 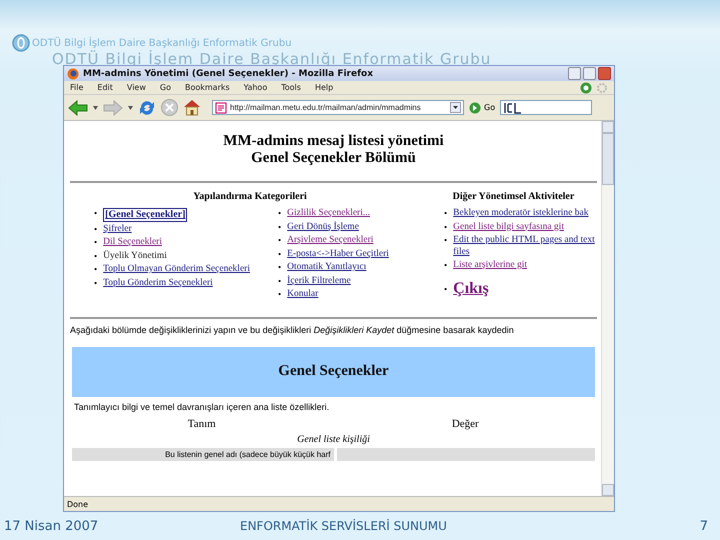 I want to click on table-cell: Bu listenin genel adı (sadece büyük küçük harf, so click(x=203, y=454).